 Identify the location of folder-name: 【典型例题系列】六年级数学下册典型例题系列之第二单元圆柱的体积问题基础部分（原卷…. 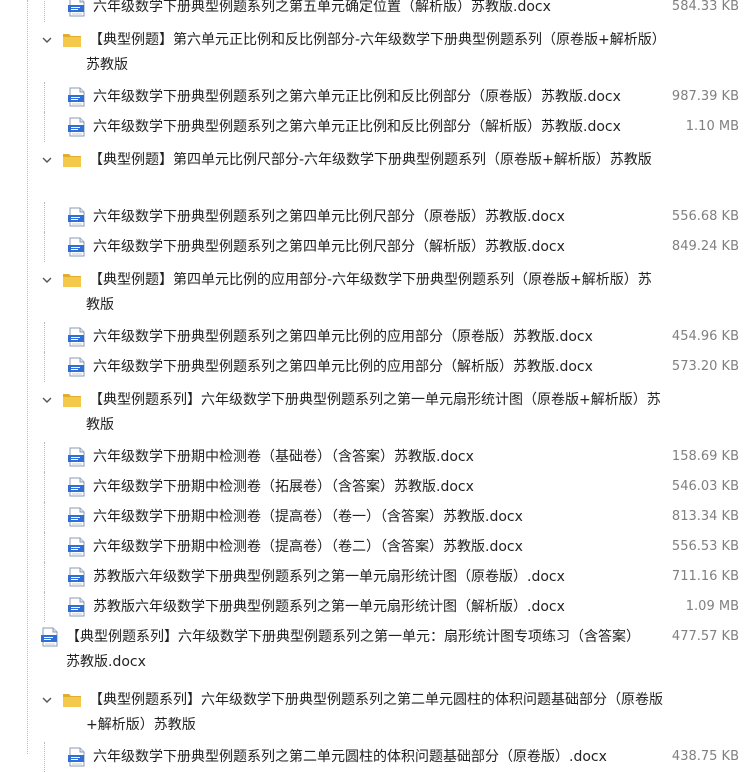
(374, 712).